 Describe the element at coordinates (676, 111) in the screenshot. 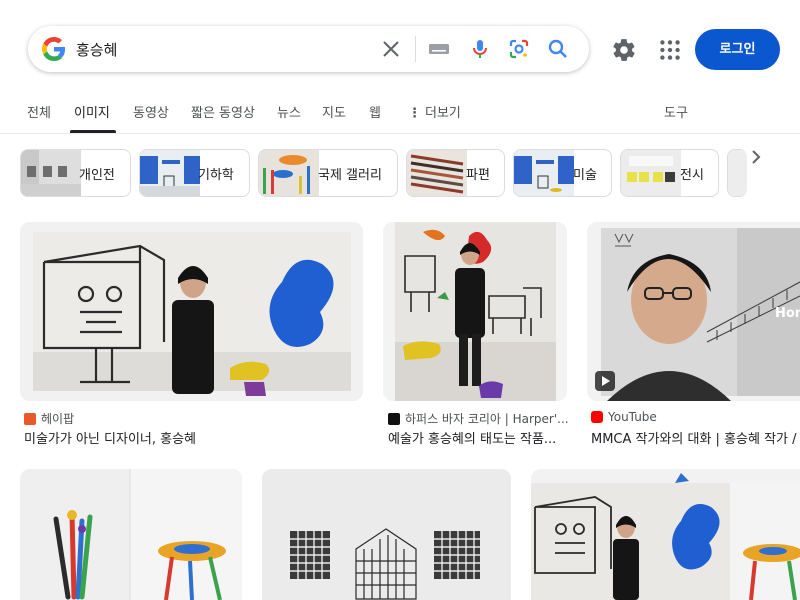

I see `tools-button: 도구` at that location.